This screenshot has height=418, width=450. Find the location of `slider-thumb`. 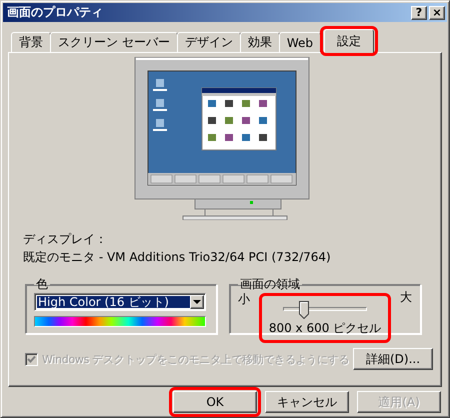

slider-thumb is located at coordinates (304, 310).